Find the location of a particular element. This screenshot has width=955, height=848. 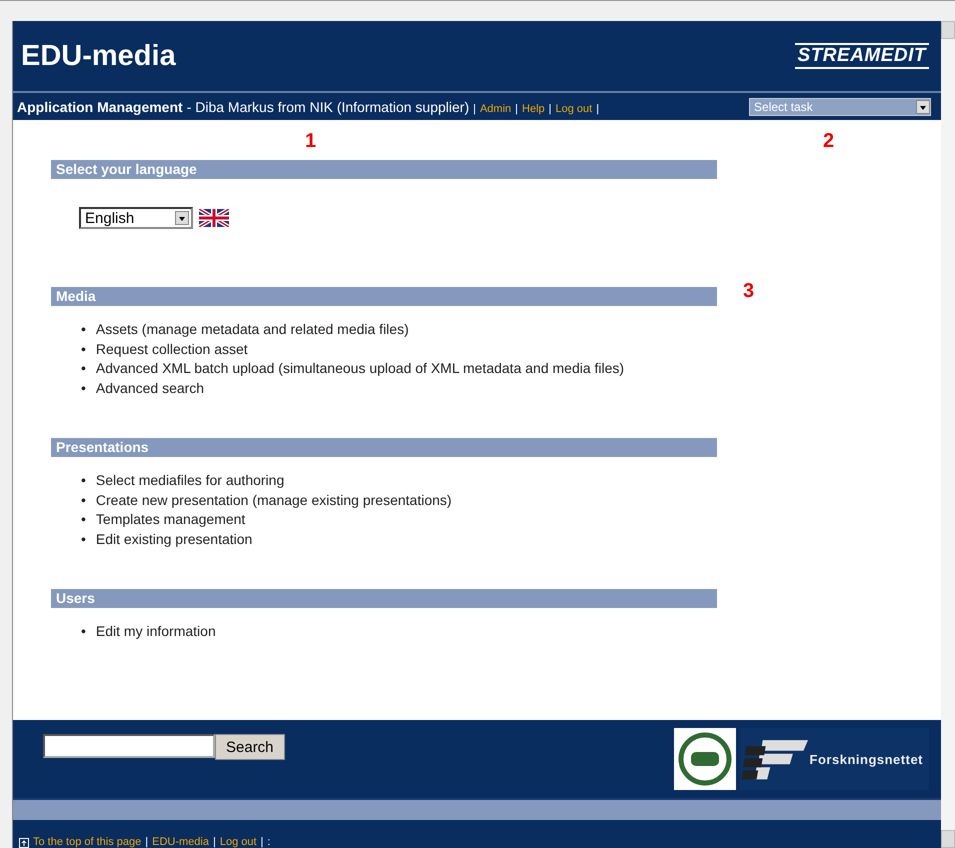

menu-link: Assets (manage metadata and related media files) is located at coordinates (252, 330).